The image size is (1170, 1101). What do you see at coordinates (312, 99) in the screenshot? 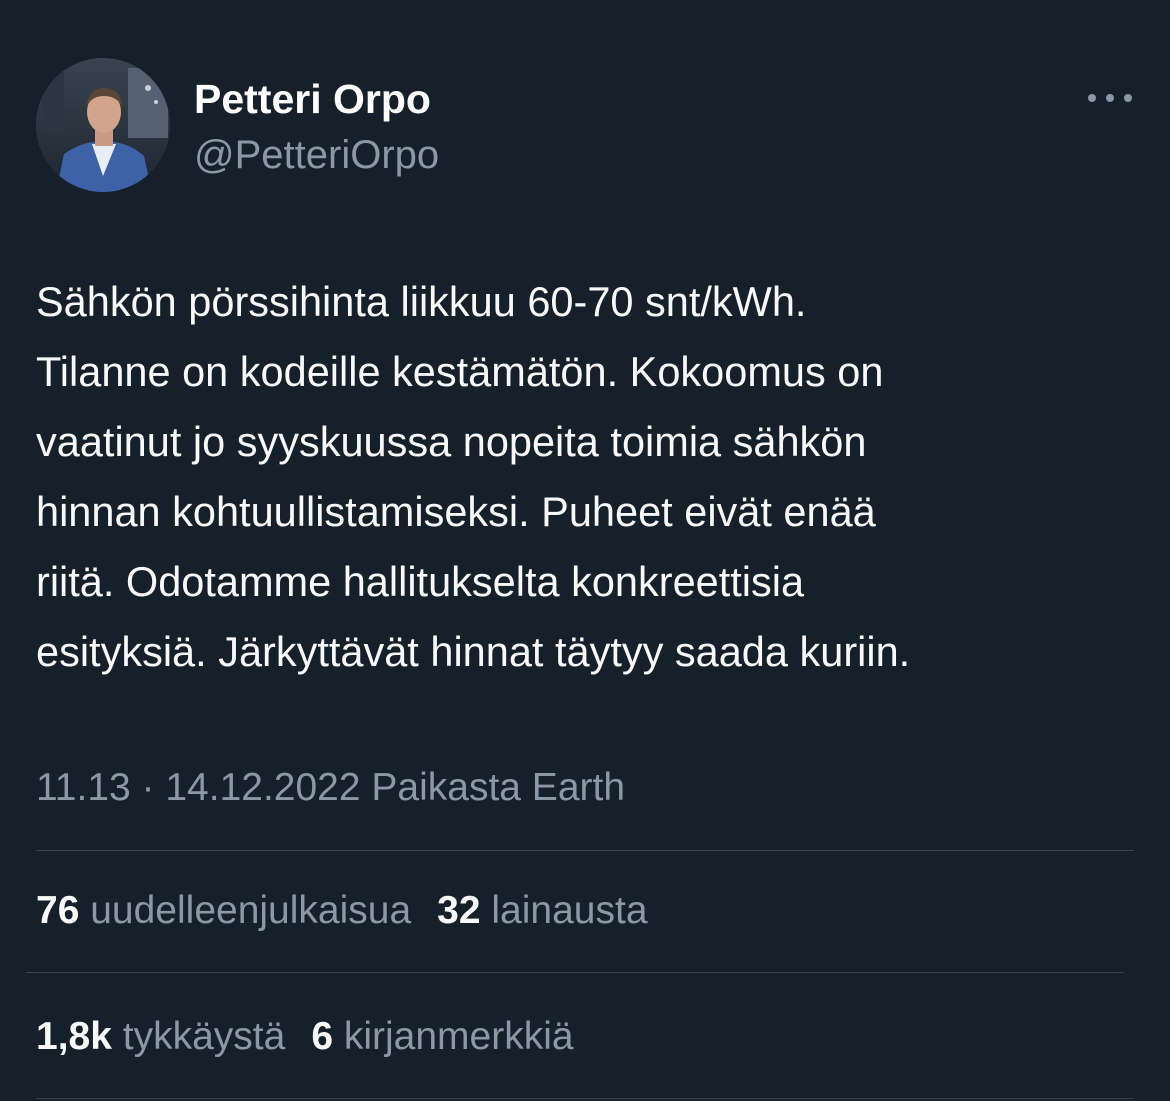
I see `author-name: Petteri Orpo` at bounding box center [312, 99].